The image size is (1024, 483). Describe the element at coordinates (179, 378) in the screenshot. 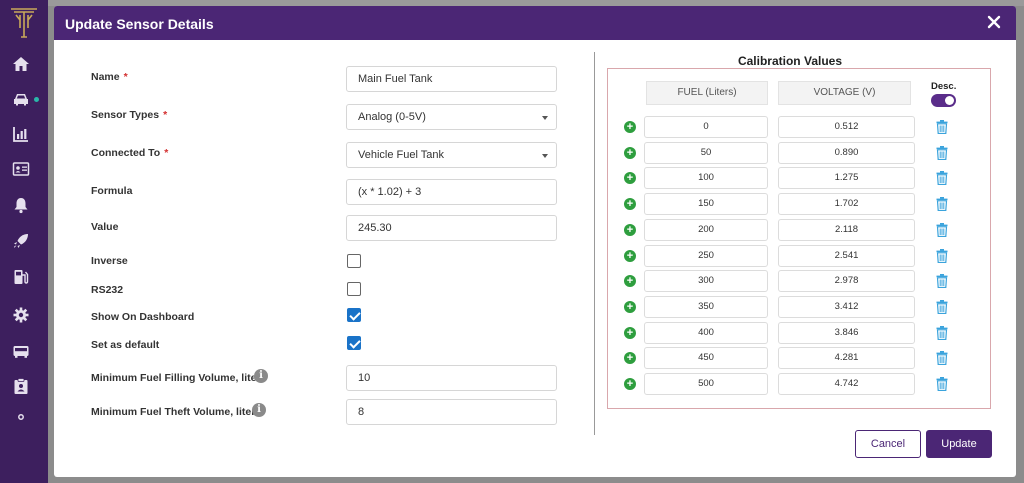

I see `min-fuel-filling-label: Minimum Fuel Filling Volume, liters` at that location.